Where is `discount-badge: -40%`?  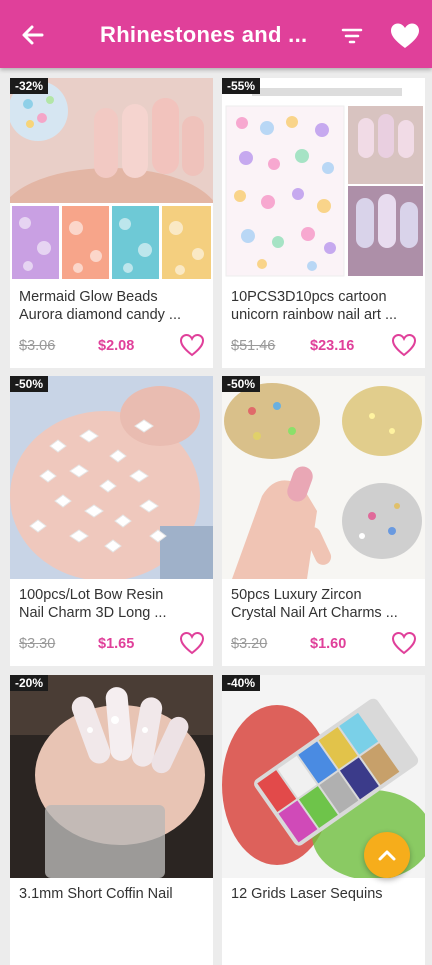
discount-badge: -40% is located at coordinates (241, 683).